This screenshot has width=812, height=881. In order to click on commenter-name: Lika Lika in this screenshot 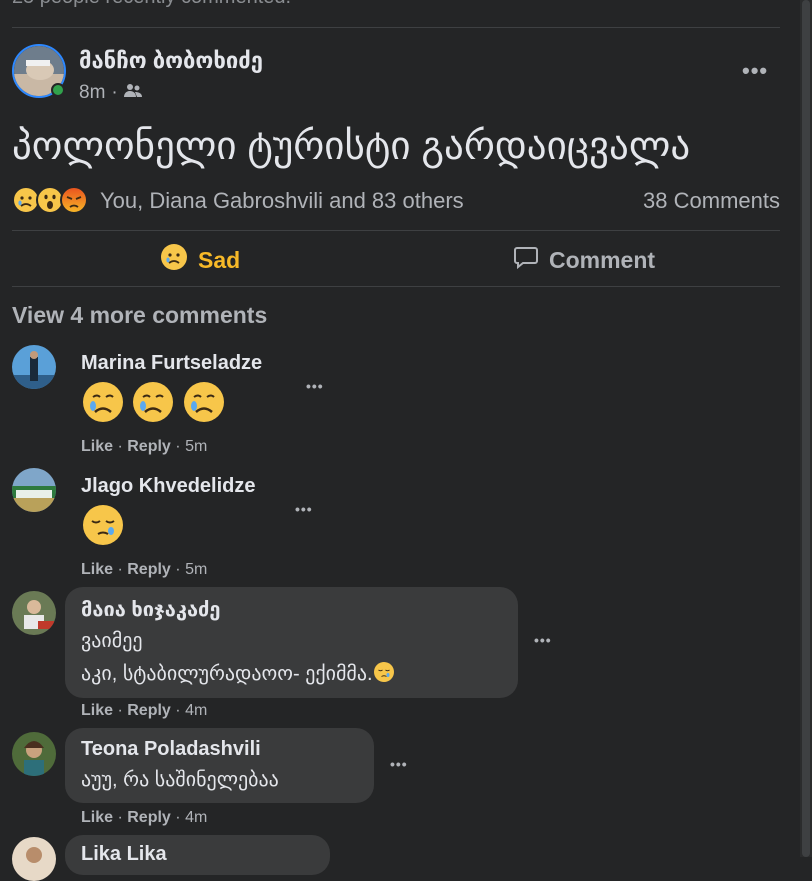, I will do `click(124, 854)`.